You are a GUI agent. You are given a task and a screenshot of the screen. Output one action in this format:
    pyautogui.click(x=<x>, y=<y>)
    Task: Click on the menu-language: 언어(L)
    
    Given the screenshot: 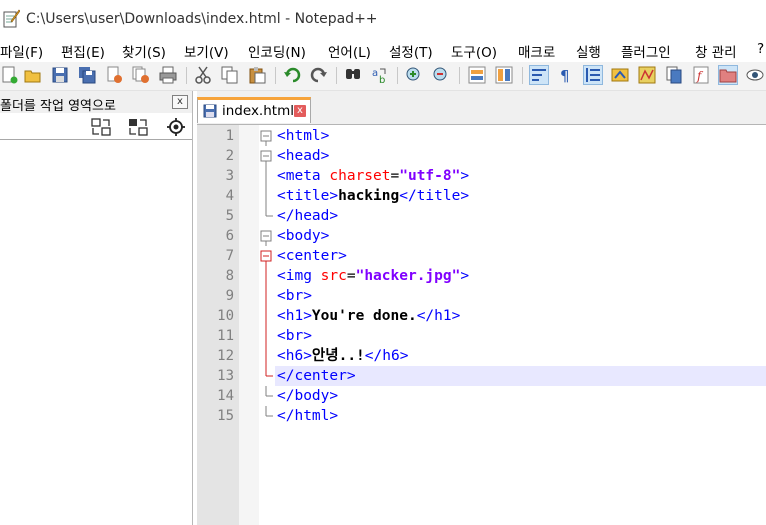 What is the action you would take?
    pyautogui.click(x=349, y=51)
    